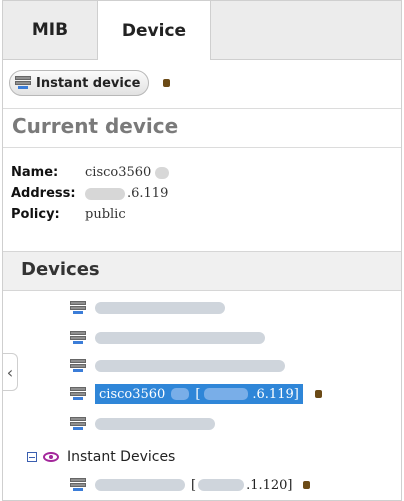 This screenshot has height=501, width=404. Describe the element at coordinates (154, 30) in the screenshot. I see `tab-device: Device` at that location.